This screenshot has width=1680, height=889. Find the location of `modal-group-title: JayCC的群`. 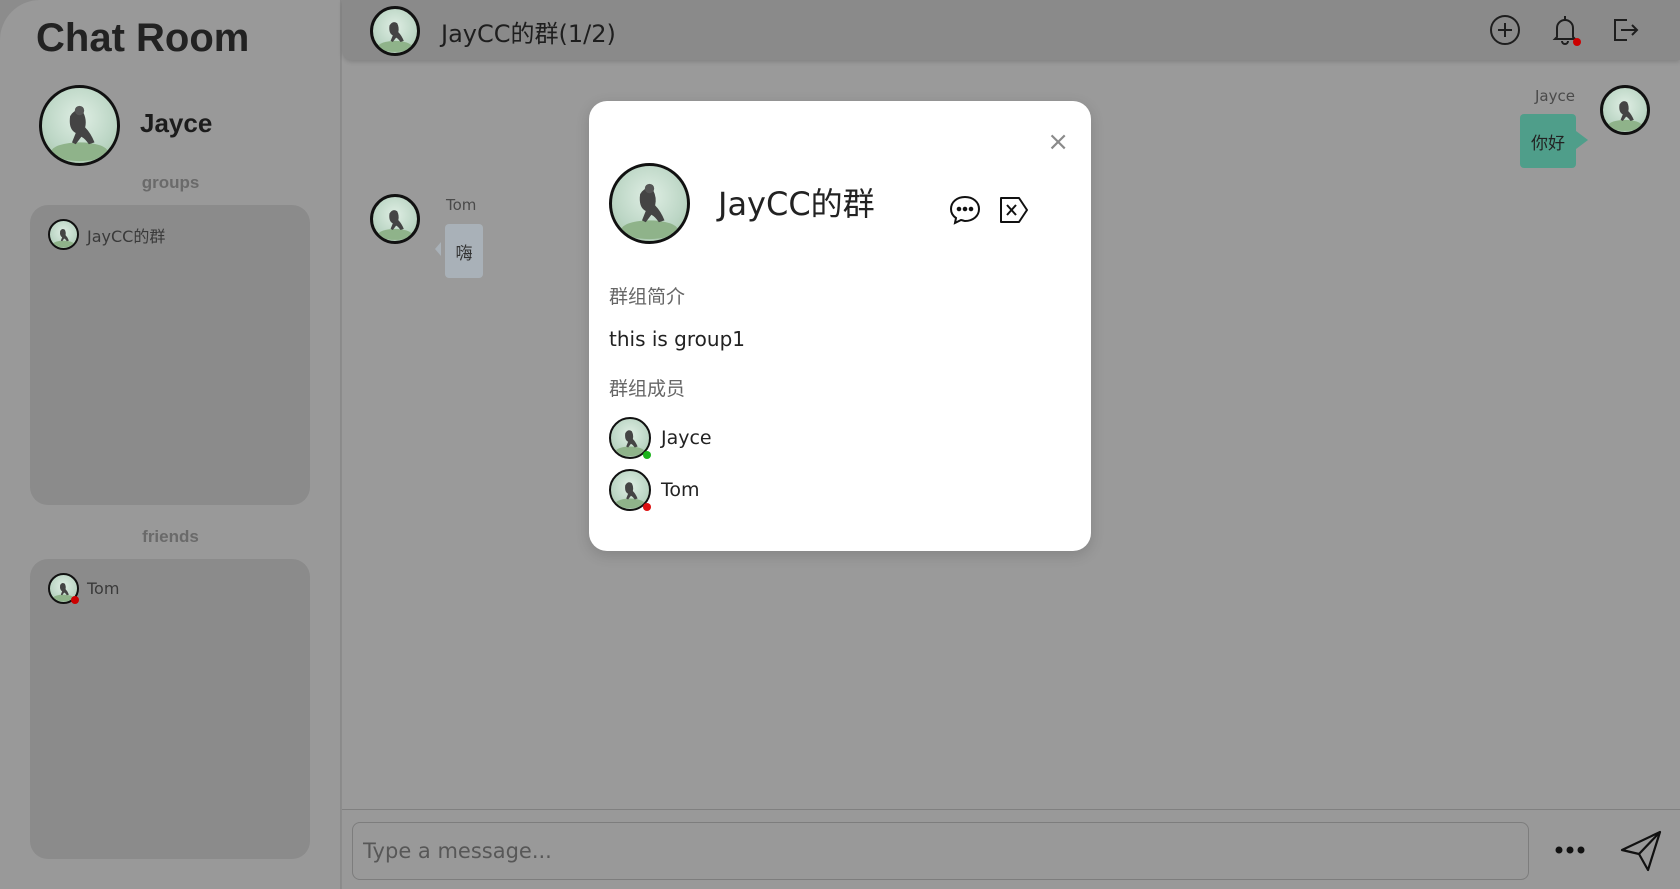

modal-group-title: JayCC的群 is located at coordinates (796, 204).